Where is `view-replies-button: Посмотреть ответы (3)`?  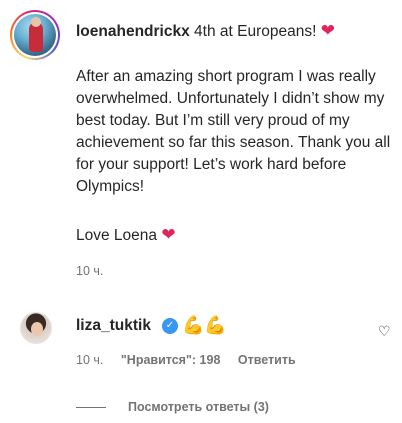 view-replies-button: Посмотреть ответы (3) is located at coordinates (172, 407).